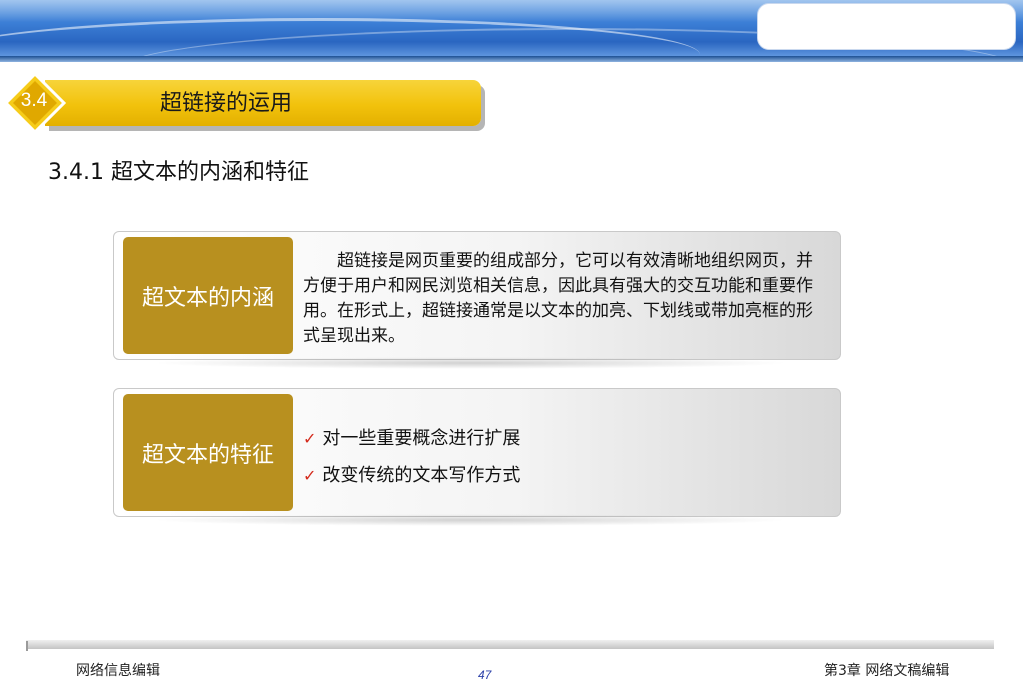 This screenshot has height=696, width=1023. What do you see at coordinates (510, 644) in the screenshot?
I see `footer-bar` at bounding box center [510, 644].